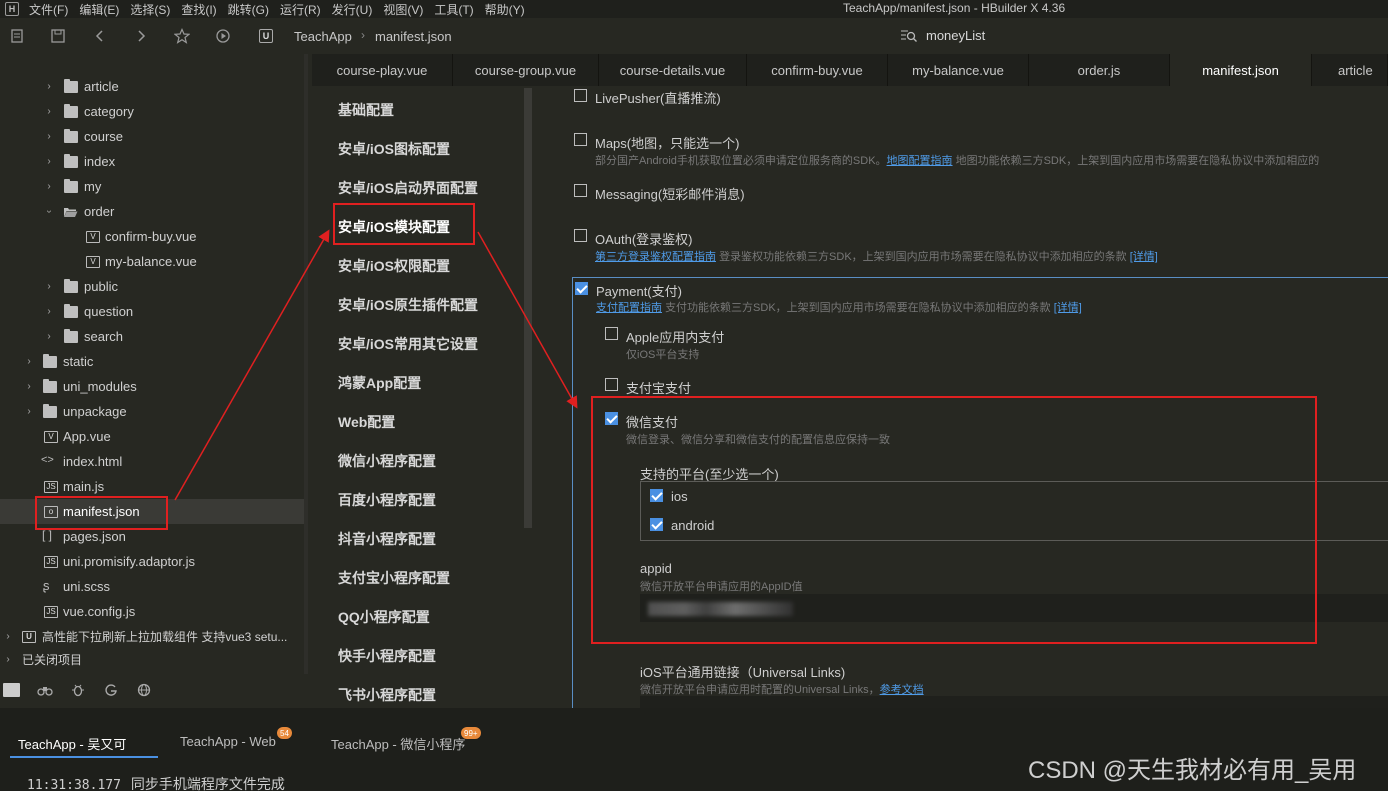 Image resolution: width=1388 pixels, height=791 pixels. What do you see at coordinates (408, 344) in the screenshot?
I see `nav-other-settings: 安卓/iOS常用其它设置` at bounding box center [408, 344].